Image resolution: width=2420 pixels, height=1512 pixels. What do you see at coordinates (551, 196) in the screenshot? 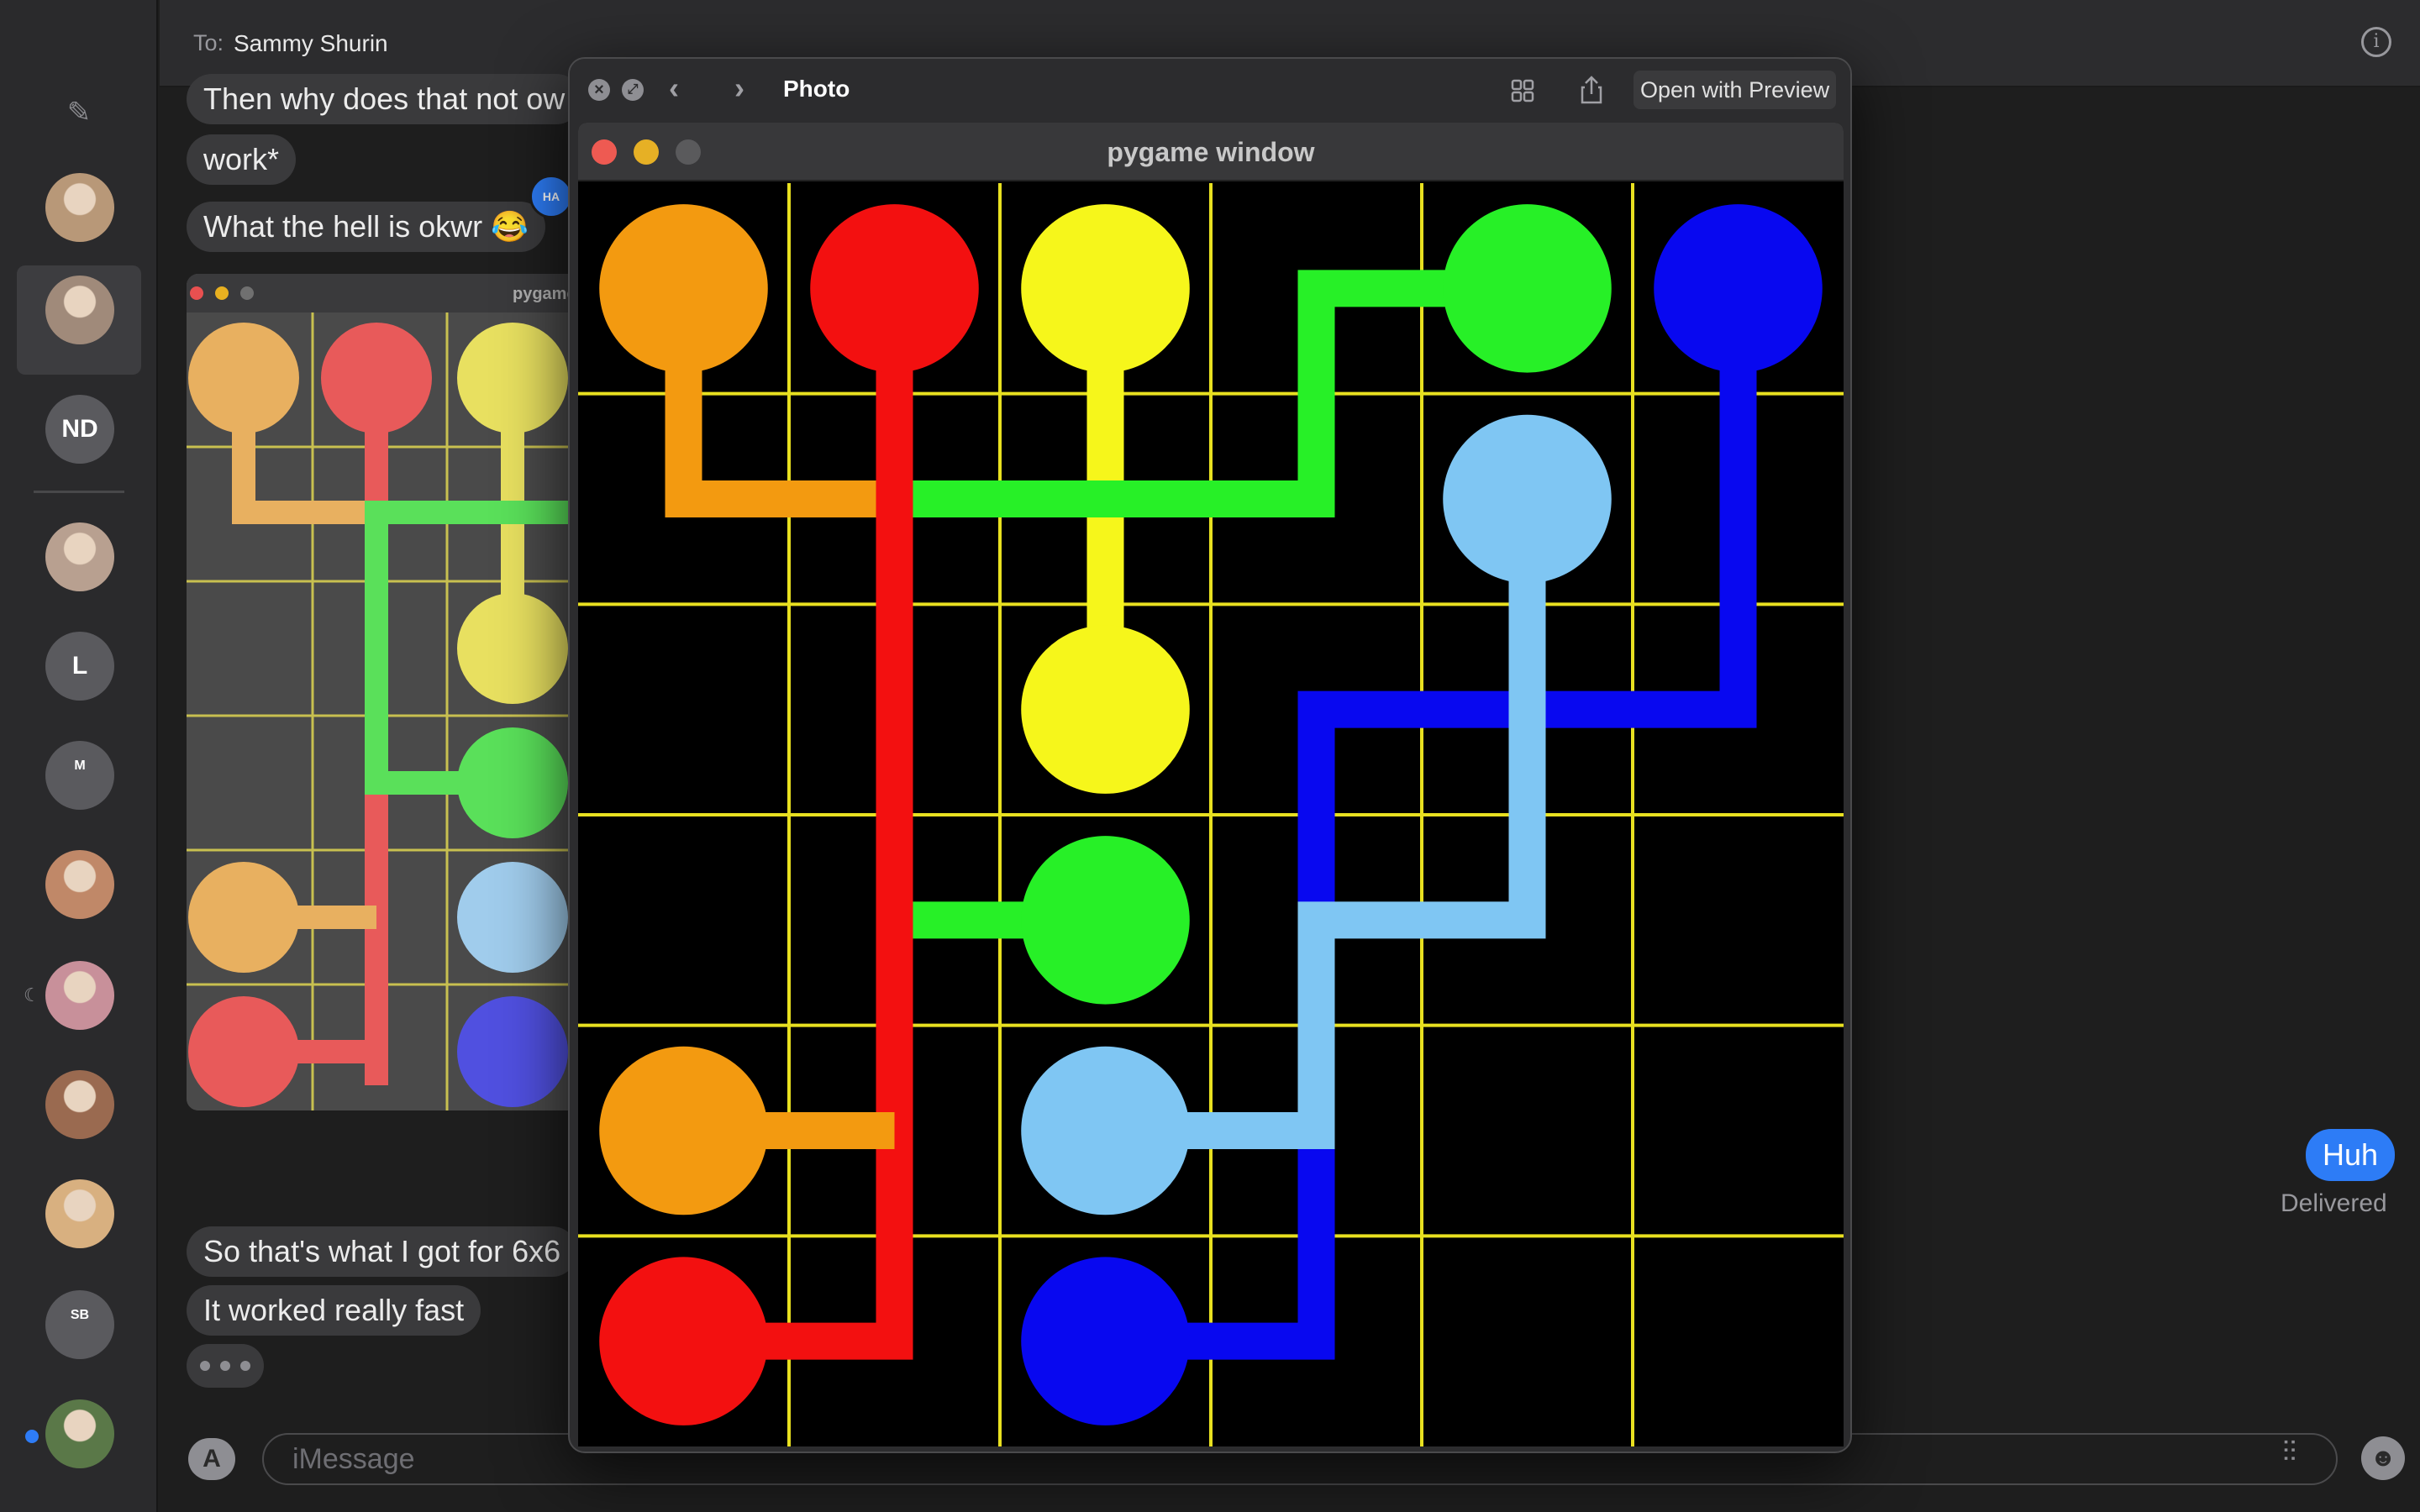
I see `haha-tapback-icon: HA` at bounding box center [551, 196].